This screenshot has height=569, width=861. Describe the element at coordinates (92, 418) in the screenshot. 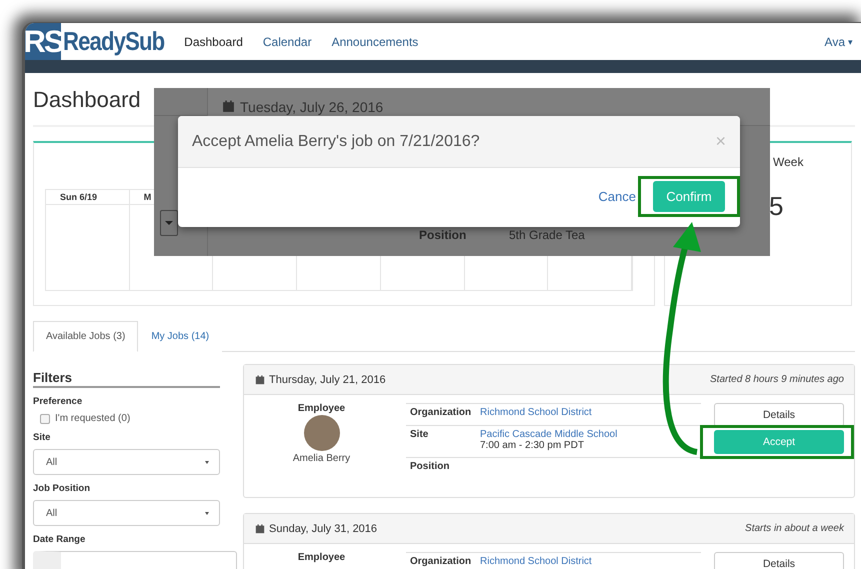

I see `checkbox-label: I'm requested (0)` at that location.